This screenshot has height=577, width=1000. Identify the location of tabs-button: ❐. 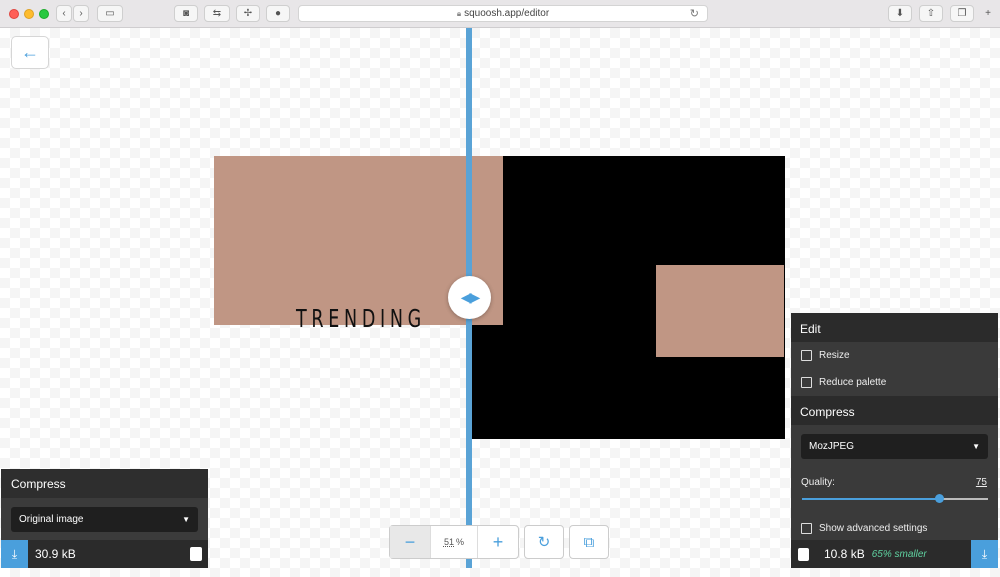
(962, 13).